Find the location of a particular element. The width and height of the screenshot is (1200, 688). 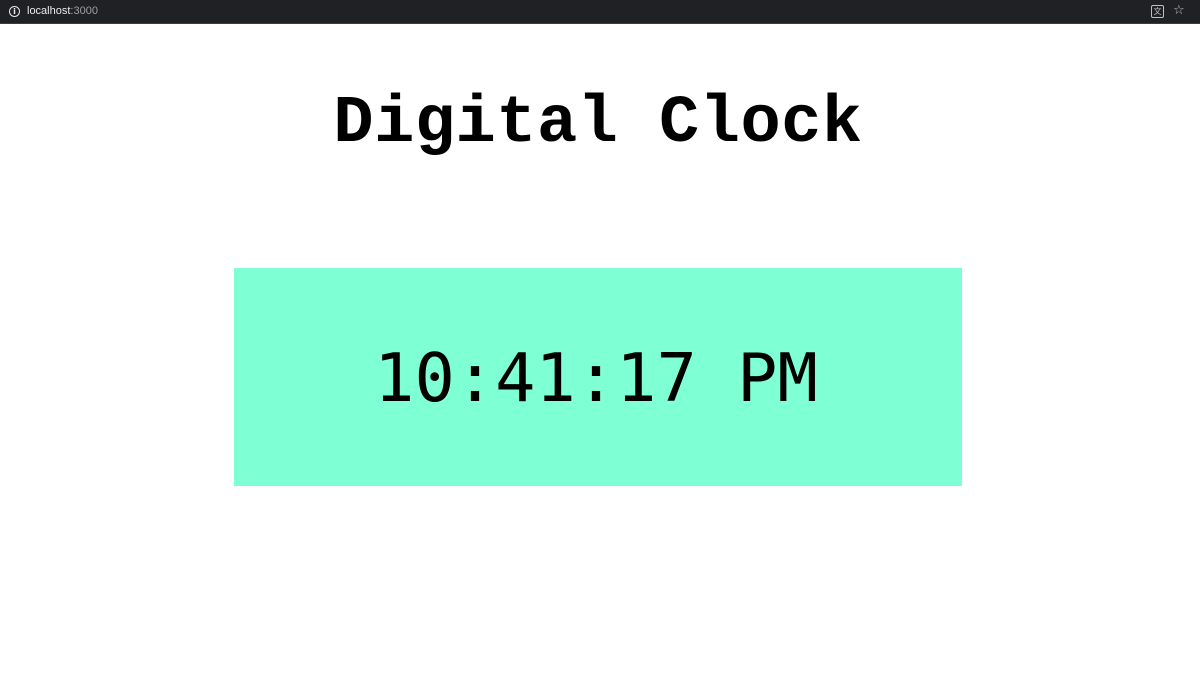

clock-time: 10:41:17 PM is located at coordinates (596, 378).